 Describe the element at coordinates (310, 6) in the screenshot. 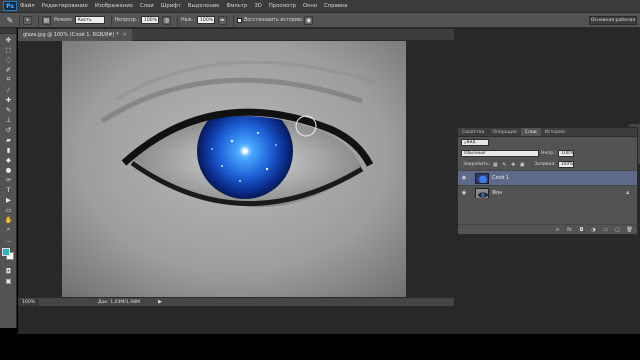

I see `menu-window: Окно` at that location.